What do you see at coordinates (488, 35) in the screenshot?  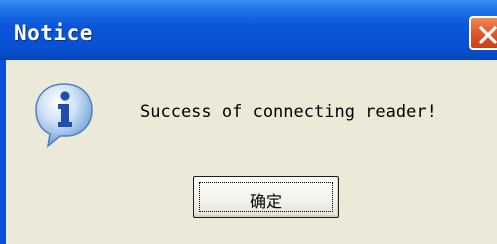 I see `close-icon` at bounding box center [488, 35].